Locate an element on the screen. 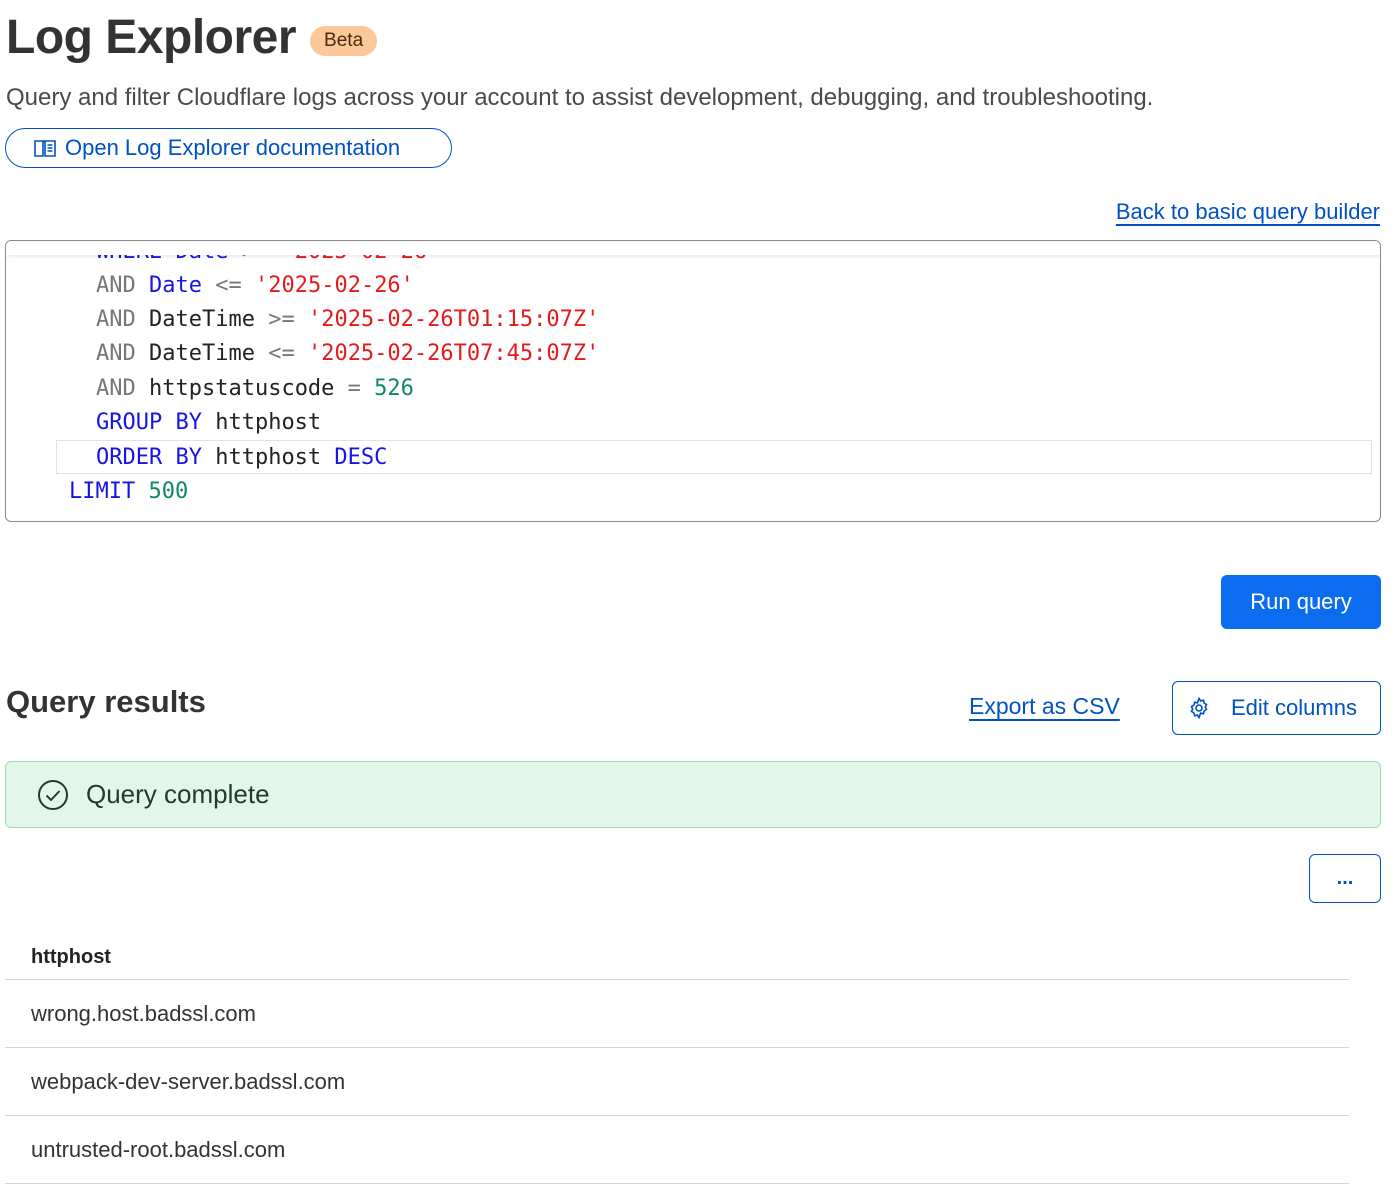 The width and height of the screenshot is (1400, 1197). code-line: AND DateTime >= '2025-02-26T01:15:07Z' is located at coordinates (693, 320).